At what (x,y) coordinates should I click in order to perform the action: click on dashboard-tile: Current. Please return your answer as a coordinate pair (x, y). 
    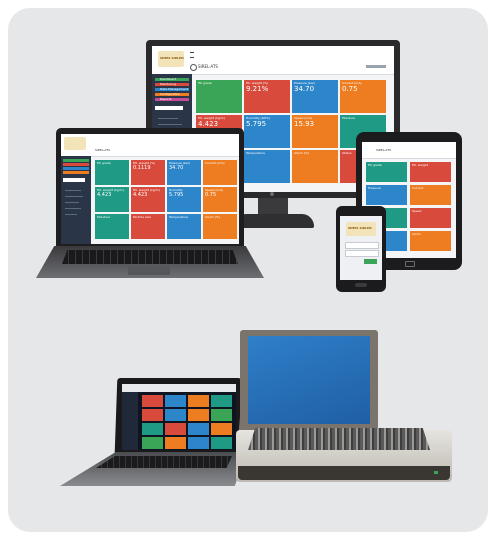
    Looking at the image, I should click on (430, 195).